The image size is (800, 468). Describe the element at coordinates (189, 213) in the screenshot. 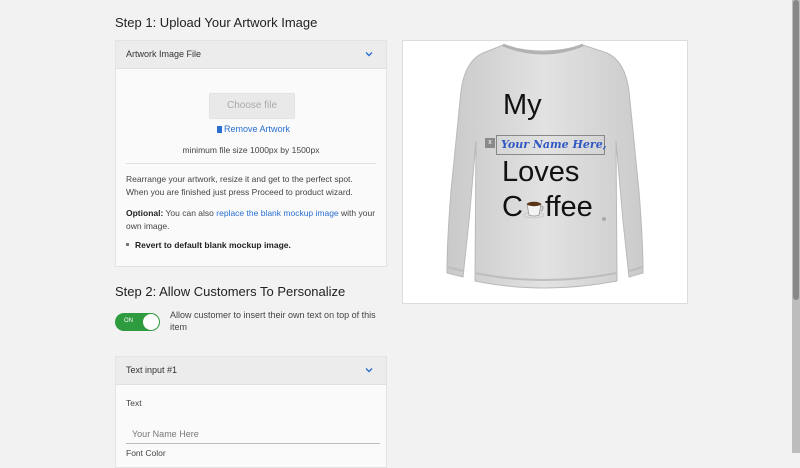

I see `optional-text-pre: You can also` at that location.